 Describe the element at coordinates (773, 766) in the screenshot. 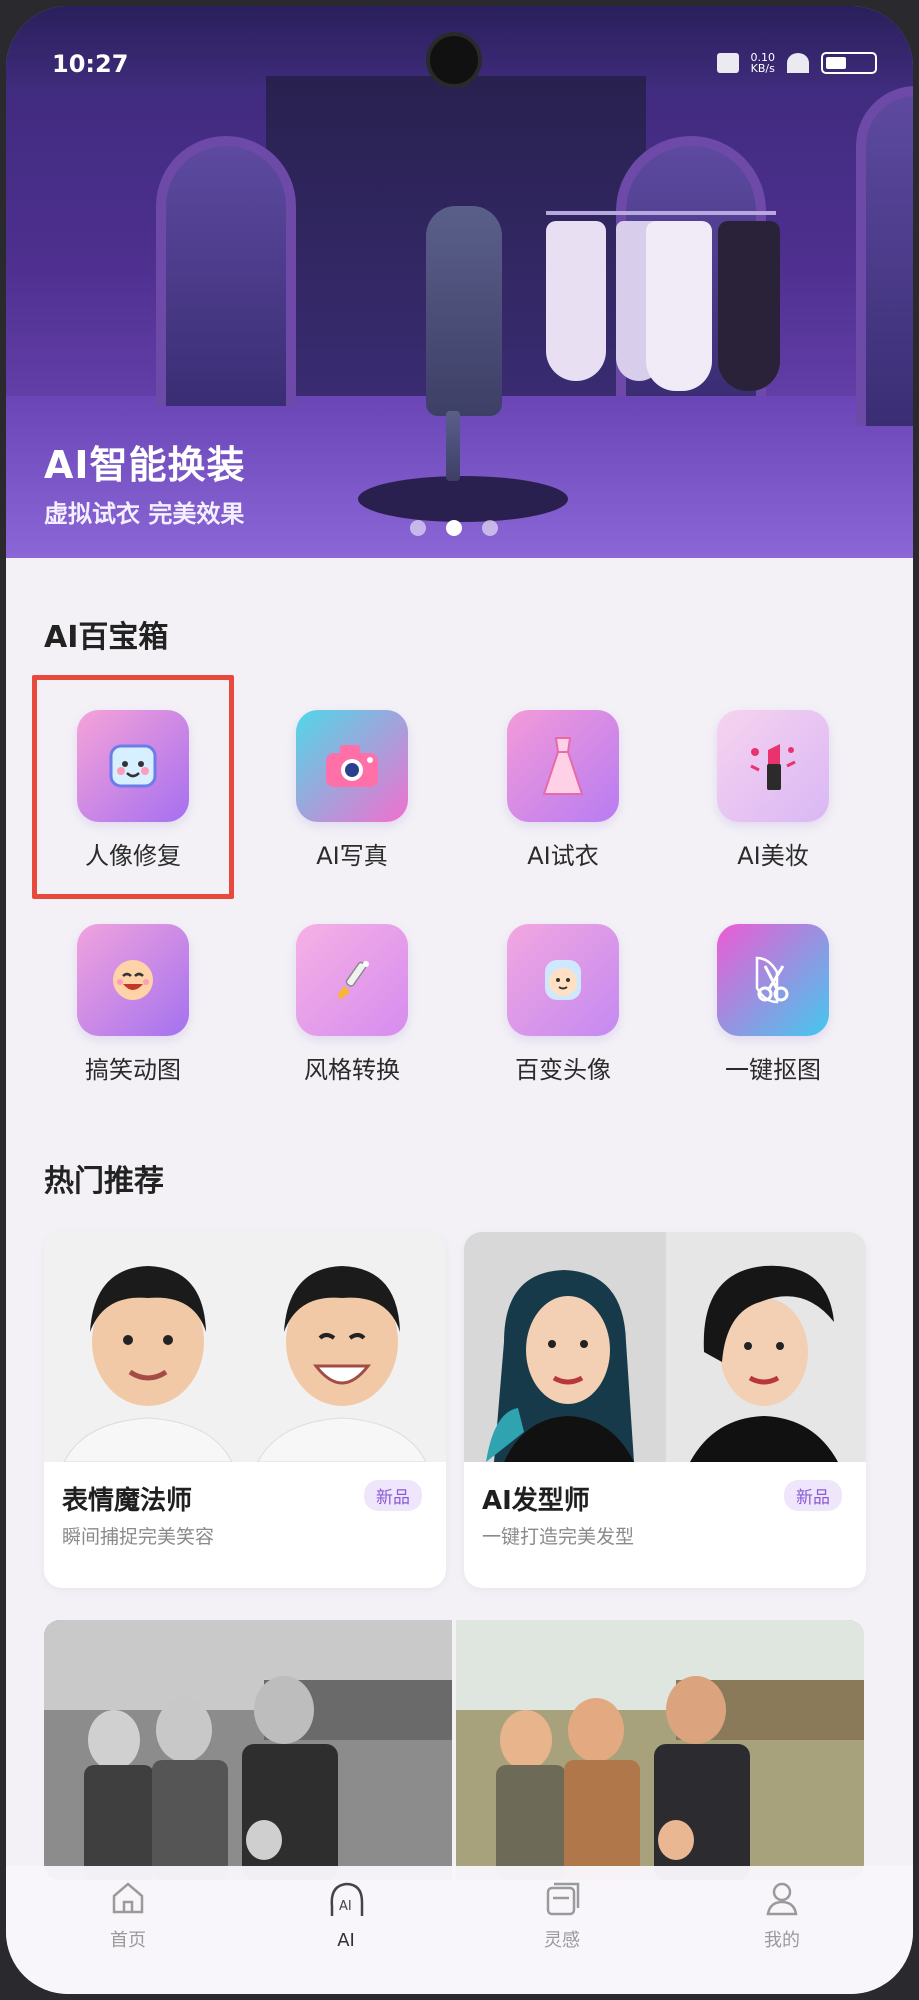

I see `lipstick-icon` at that location.